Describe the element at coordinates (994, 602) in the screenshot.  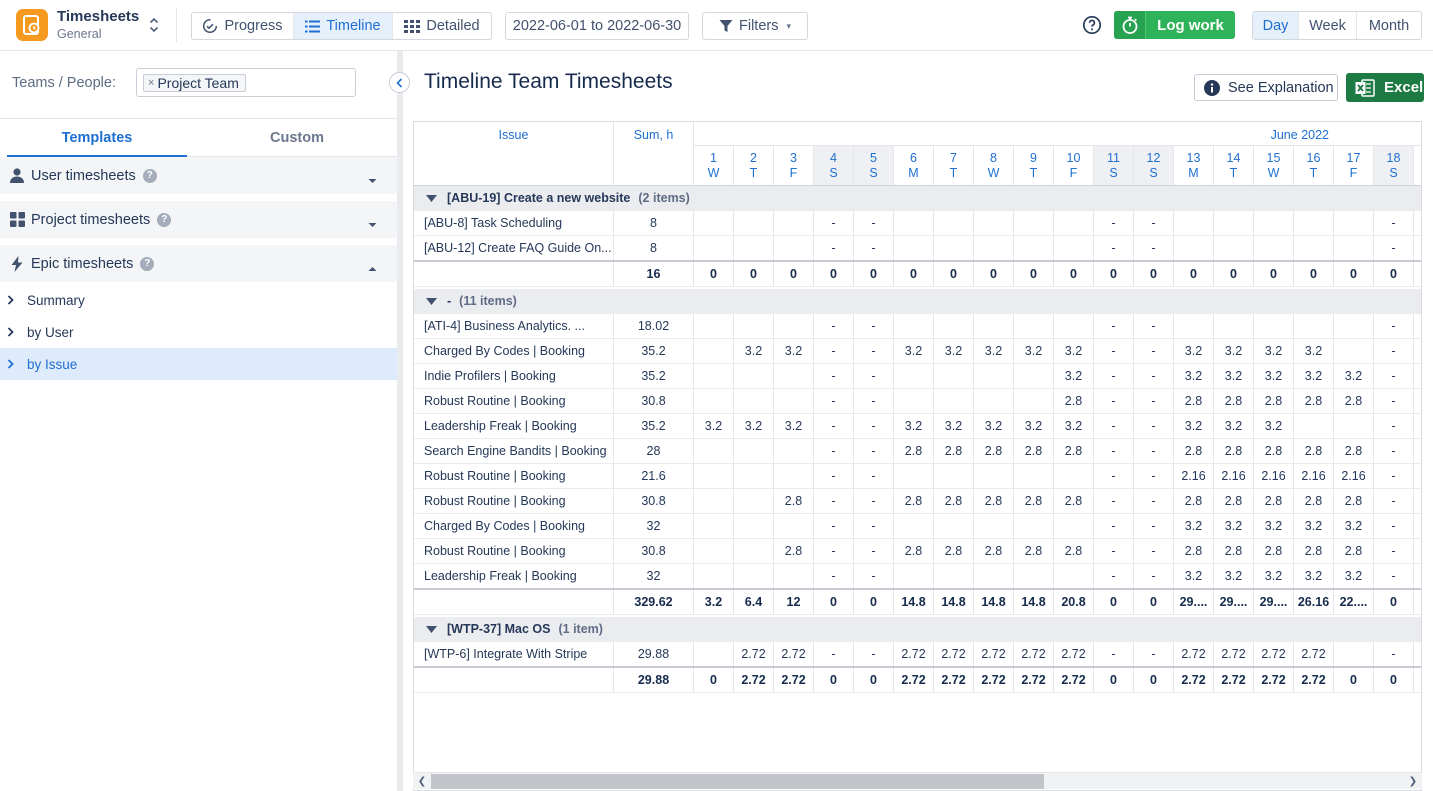
I see `day-cell: 14.8` at that location.